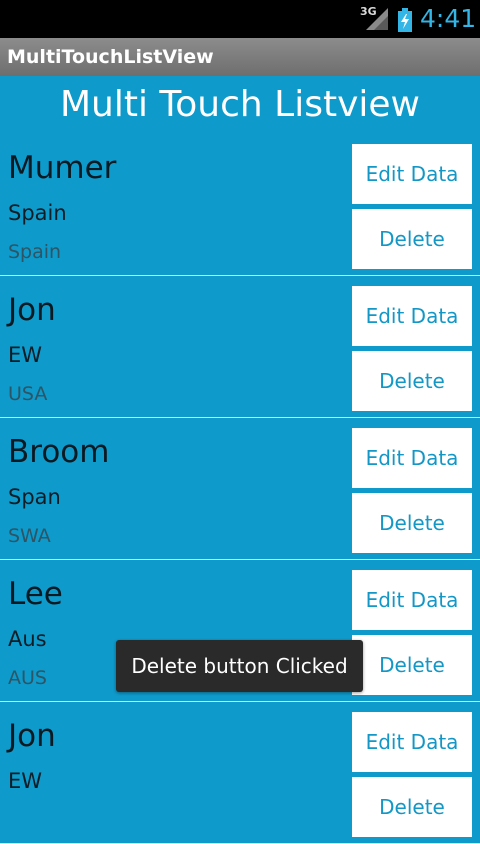  I want to click on item-name: Mumer, so click(62, 168).